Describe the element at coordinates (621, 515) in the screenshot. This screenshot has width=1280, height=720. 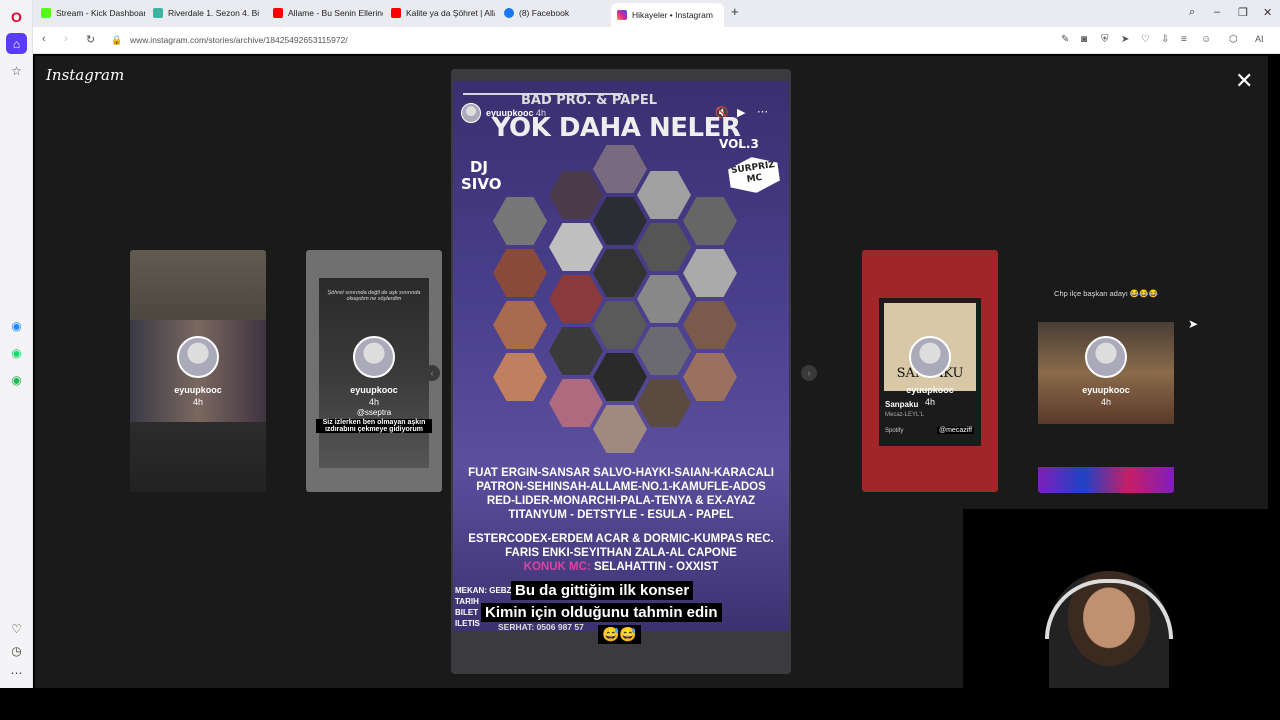
I see `lineup-line: TITANYUM - DETSTYLE - ESULA - PAPEL` at that location.